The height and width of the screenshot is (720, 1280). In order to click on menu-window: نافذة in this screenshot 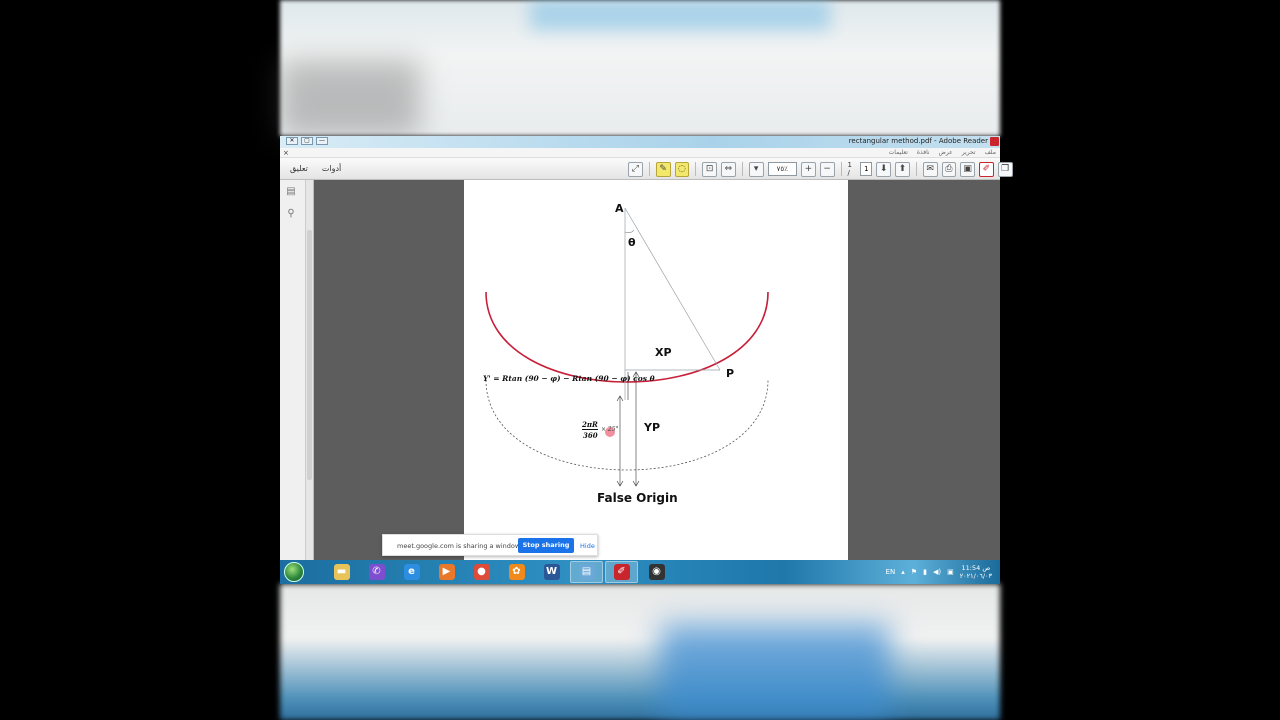, I will do `click(923, 152)`.